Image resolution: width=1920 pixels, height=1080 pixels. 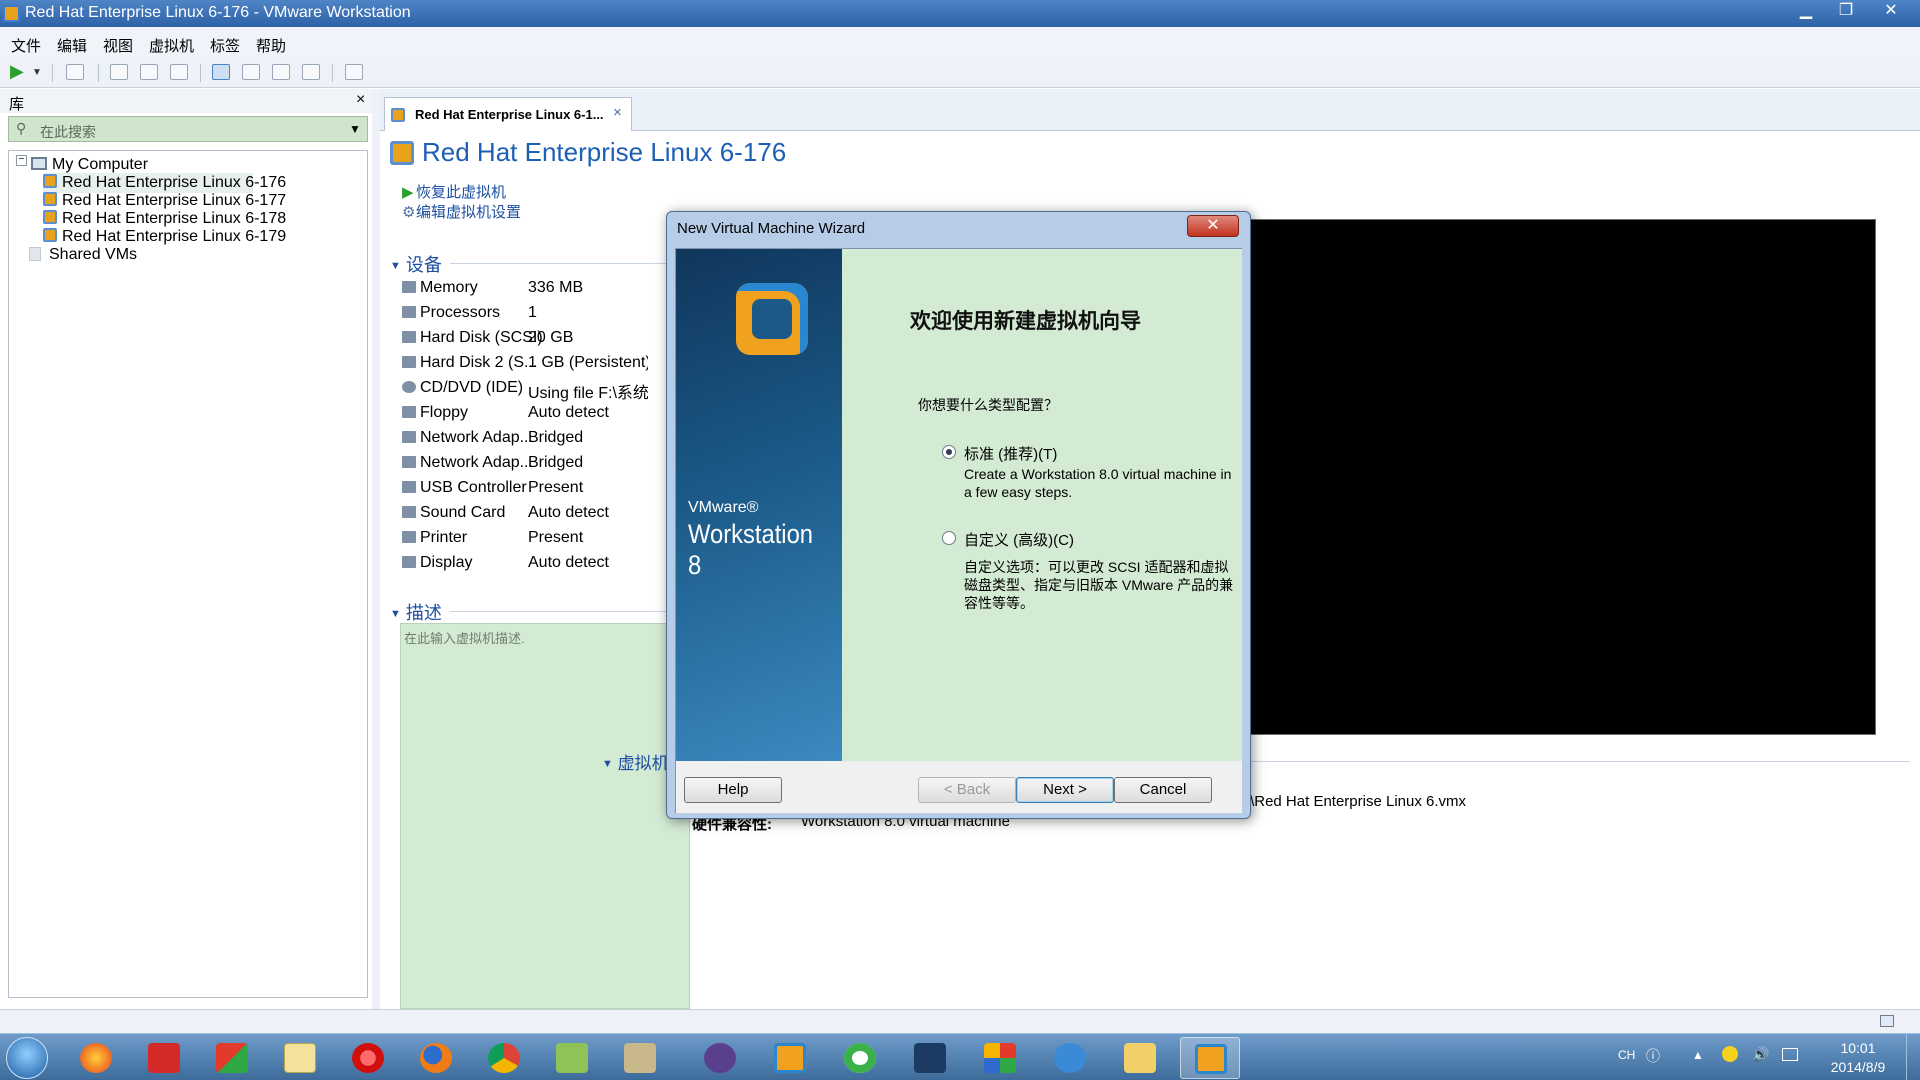 I want to click on computer-icon, so click(x=39, y=163).